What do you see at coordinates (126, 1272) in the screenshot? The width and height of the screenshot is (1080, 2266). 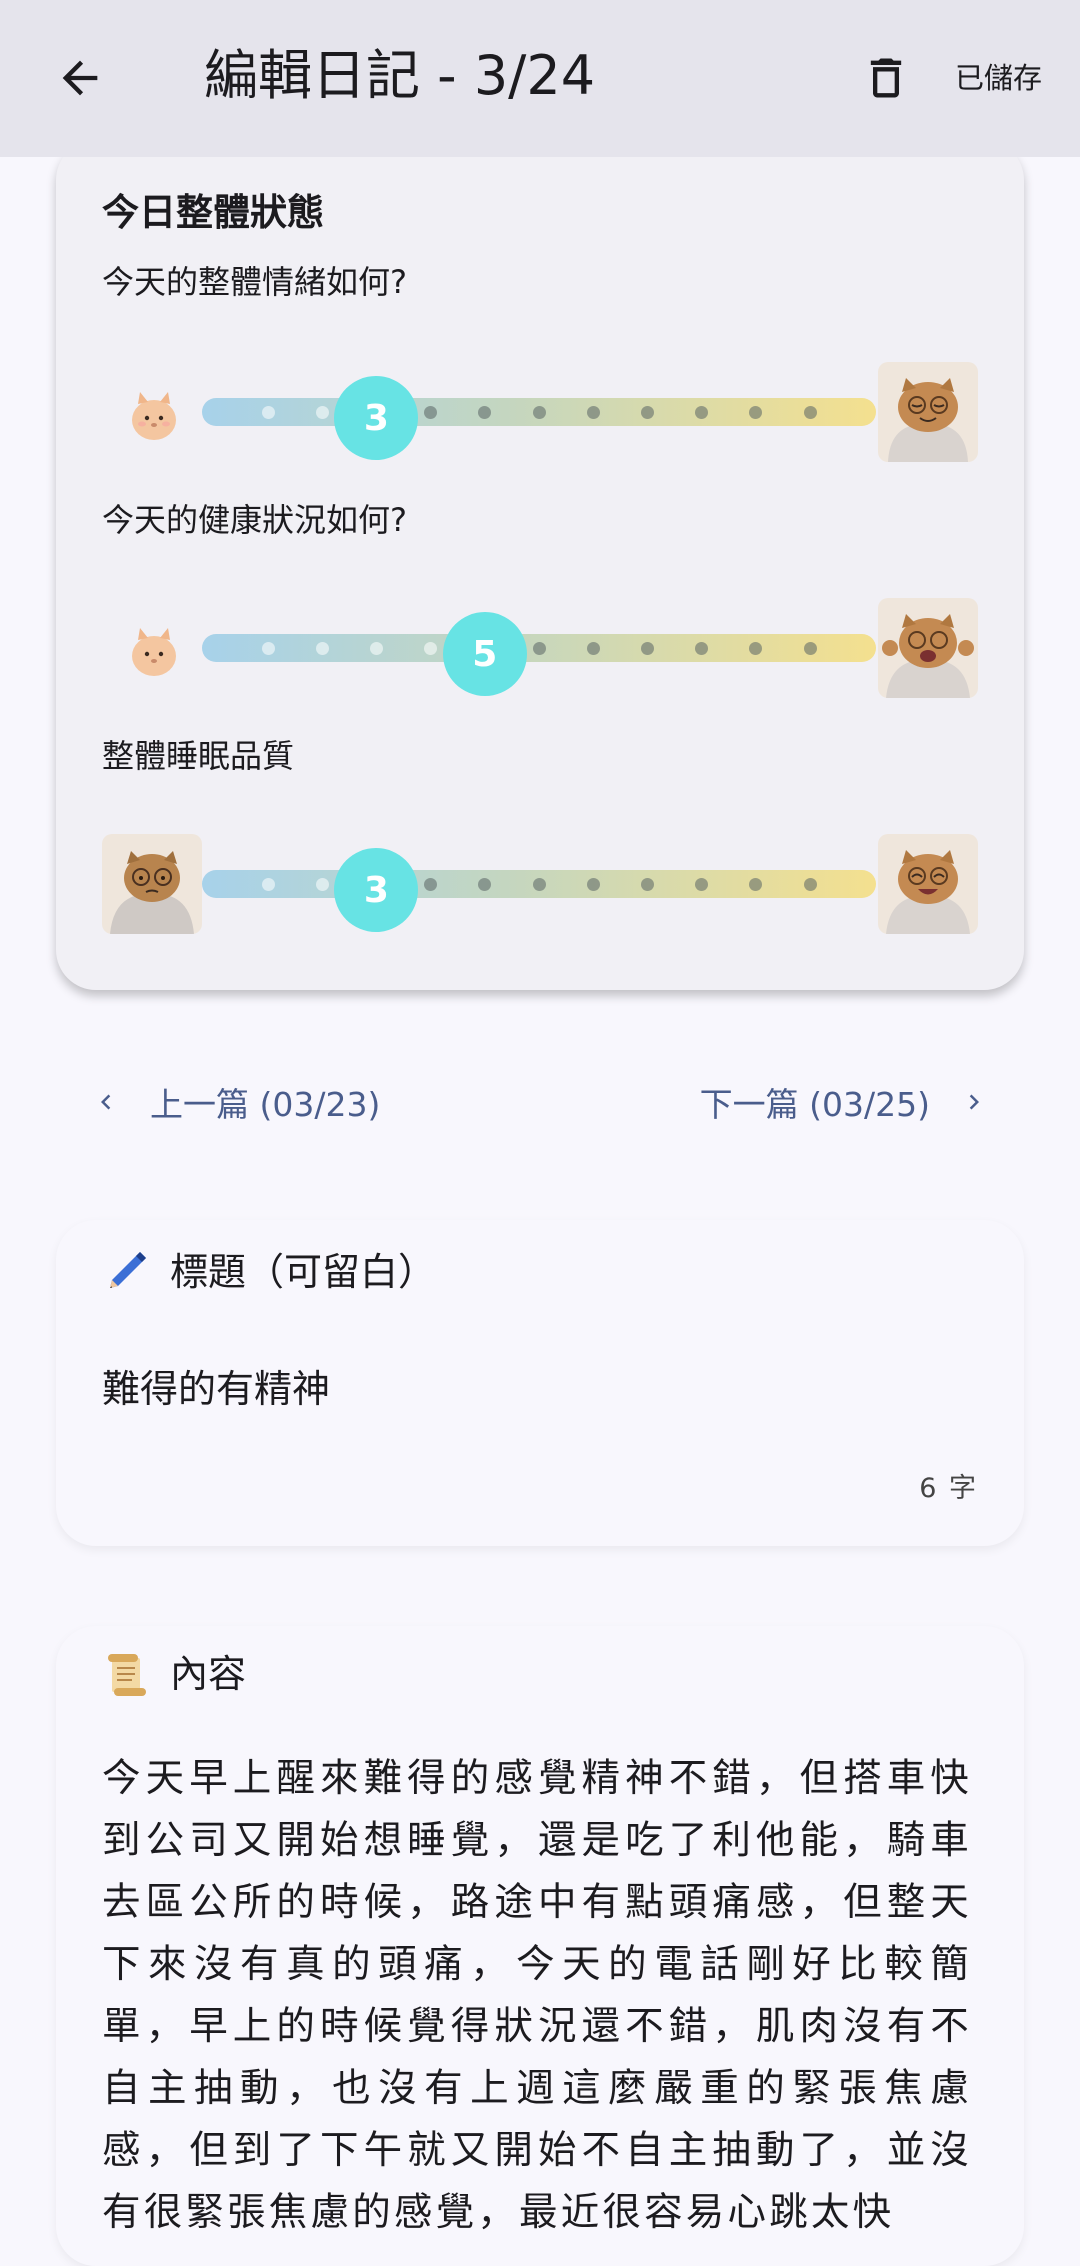 I see `pen-icon` at bounding box center [126, 1272].